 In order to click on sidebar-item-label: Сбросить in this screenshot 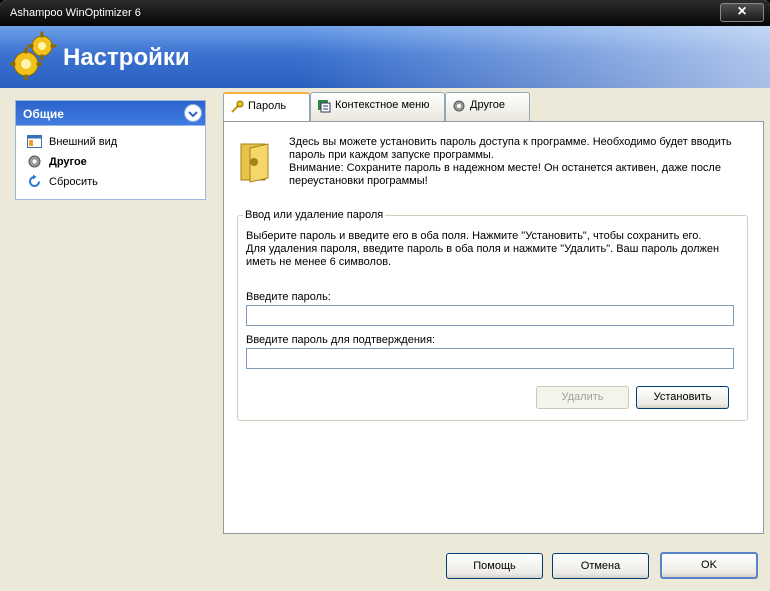, I will do `click(73, 182)`.